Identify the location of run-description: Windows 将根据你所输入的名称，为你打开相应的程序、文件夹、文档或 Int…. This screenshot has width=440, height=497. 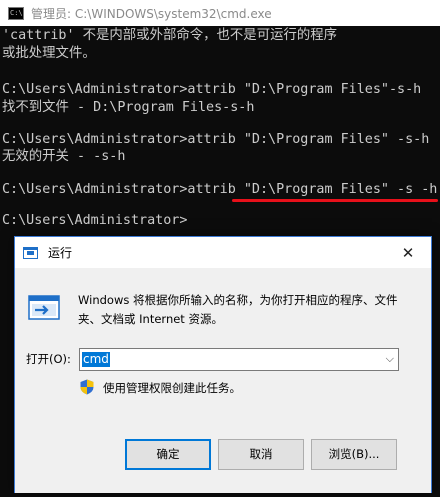
(238, 309).